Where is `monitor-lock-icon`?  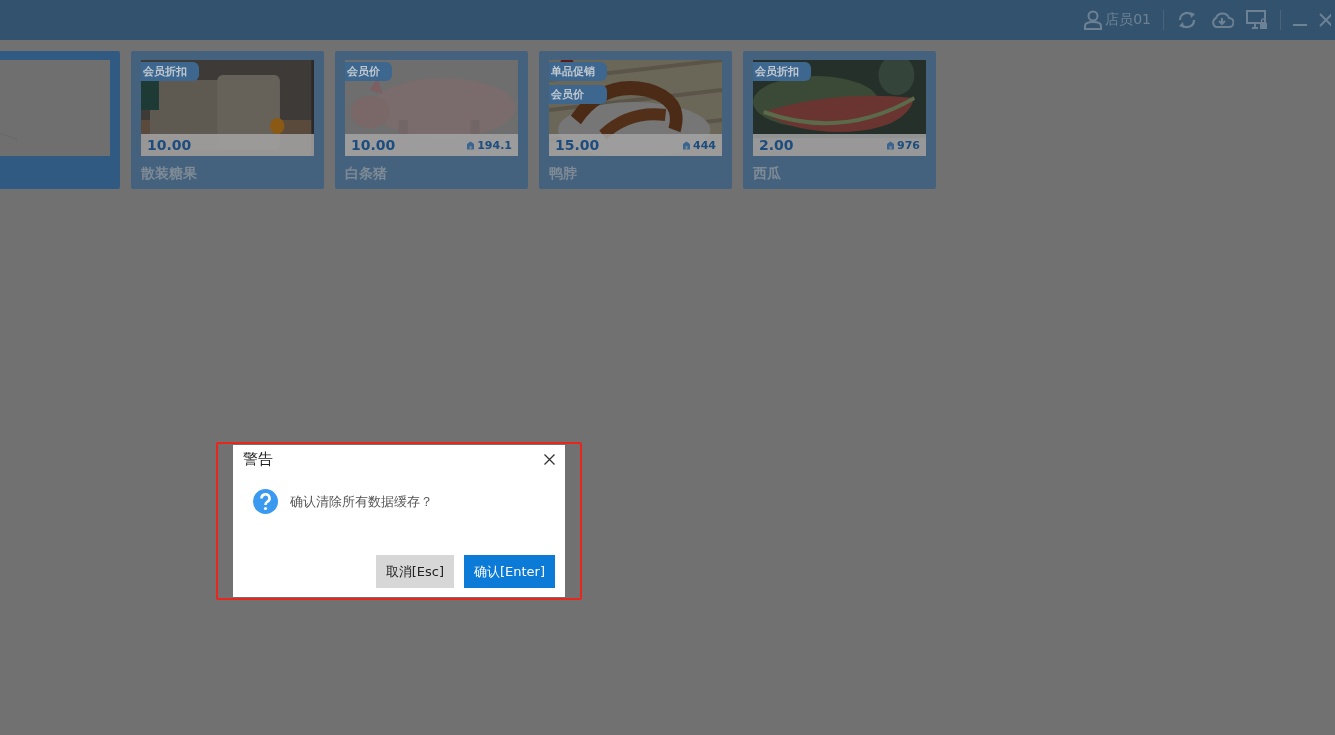
monitor-lock-icon is located at coordinates (1257, 20).